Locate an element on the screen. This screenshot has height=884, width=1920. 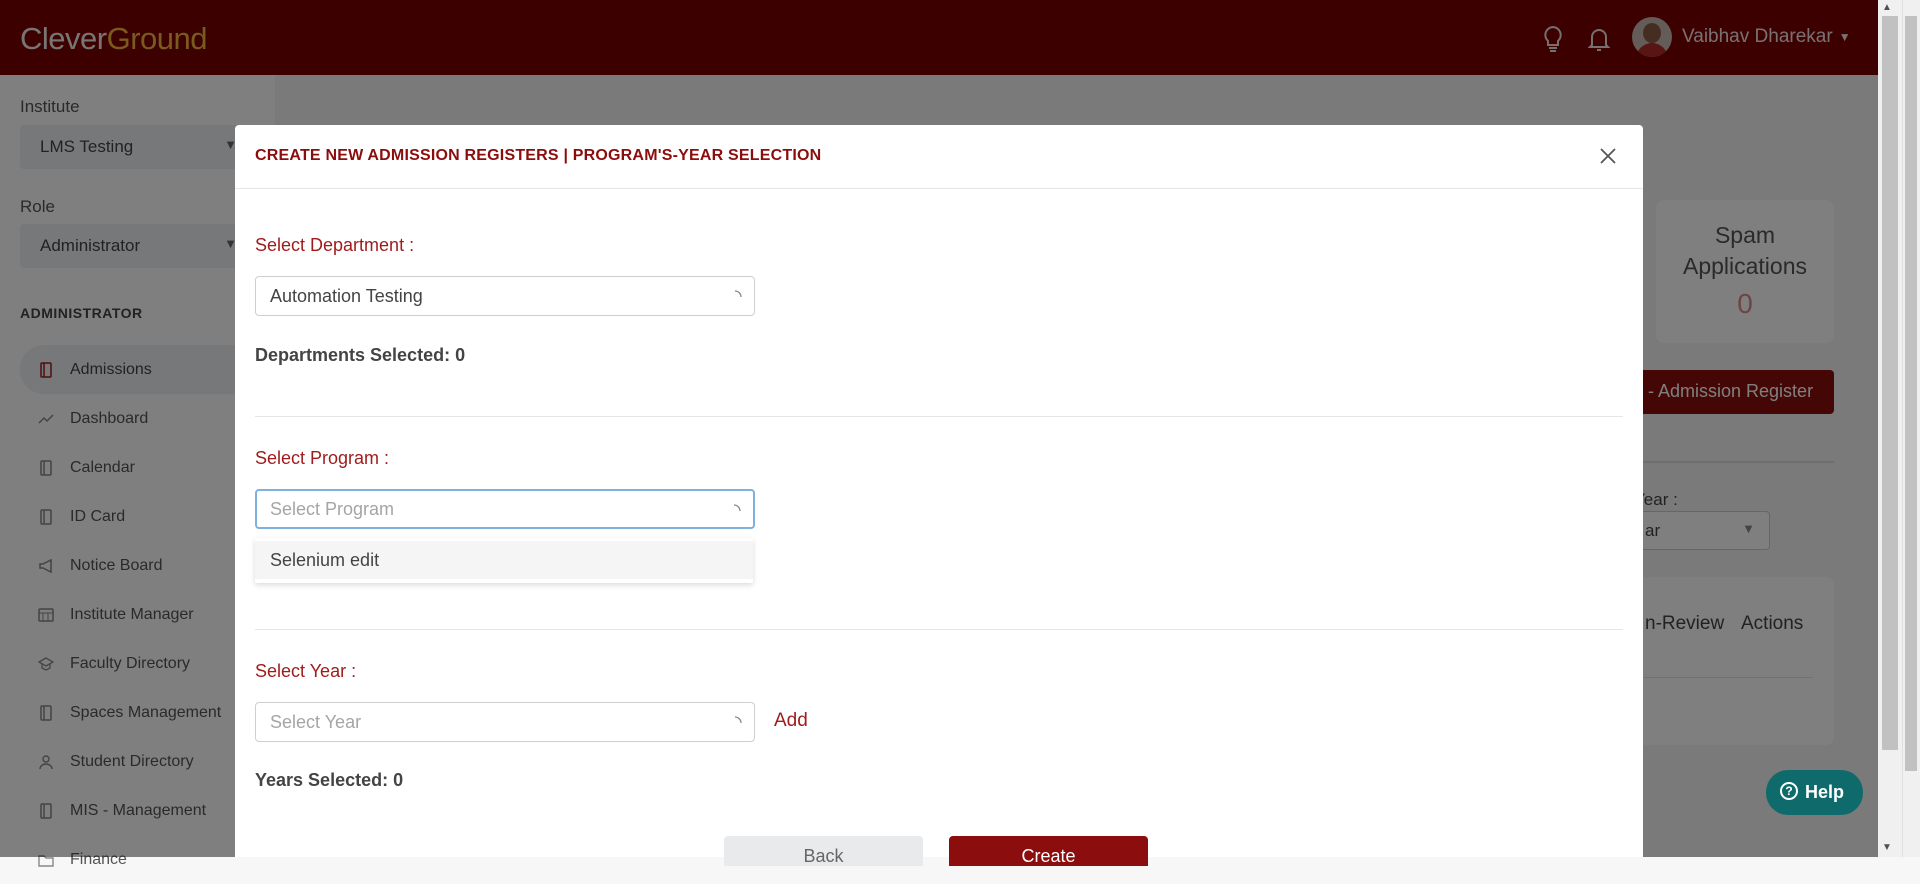
department-select: Automation Testing is located at coordinates (505, 296).